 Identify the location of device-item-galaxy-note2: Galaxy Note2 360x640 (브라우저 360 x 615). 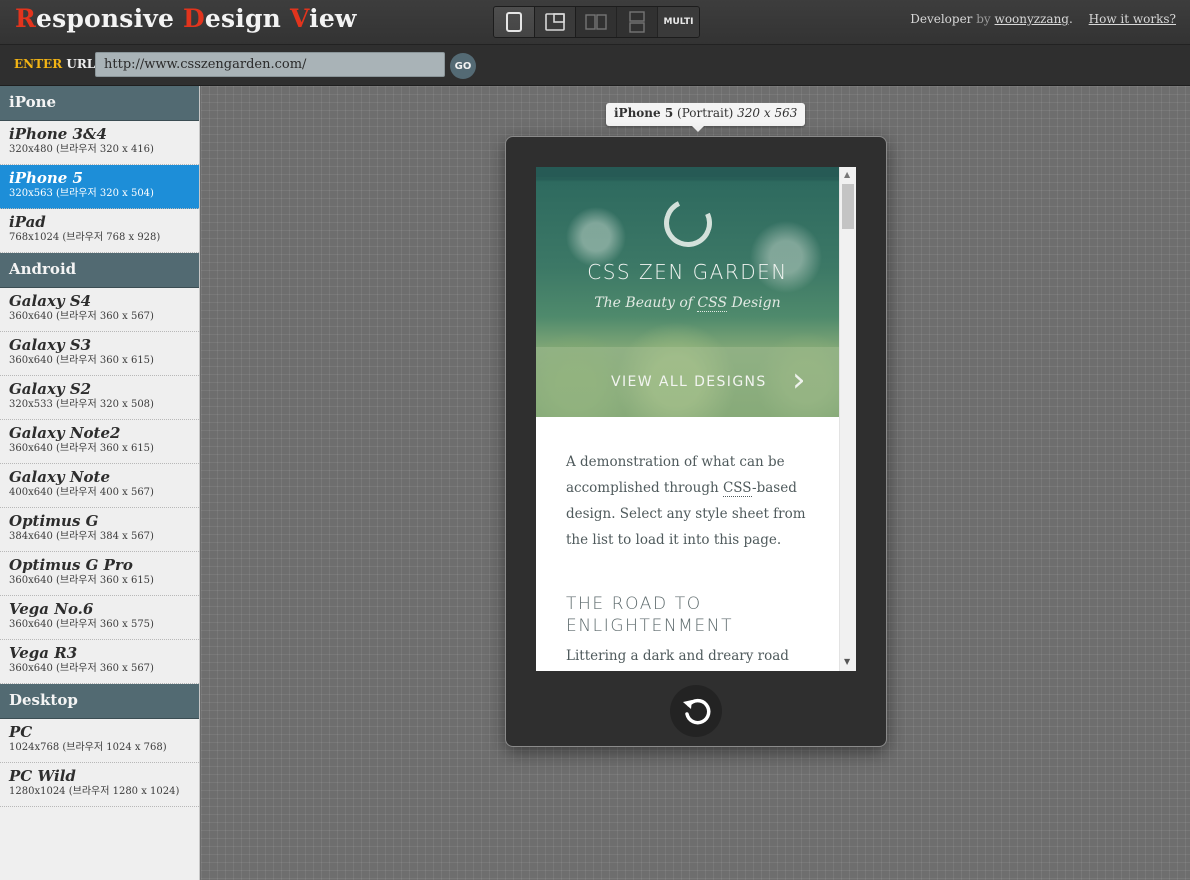
(99, 442).